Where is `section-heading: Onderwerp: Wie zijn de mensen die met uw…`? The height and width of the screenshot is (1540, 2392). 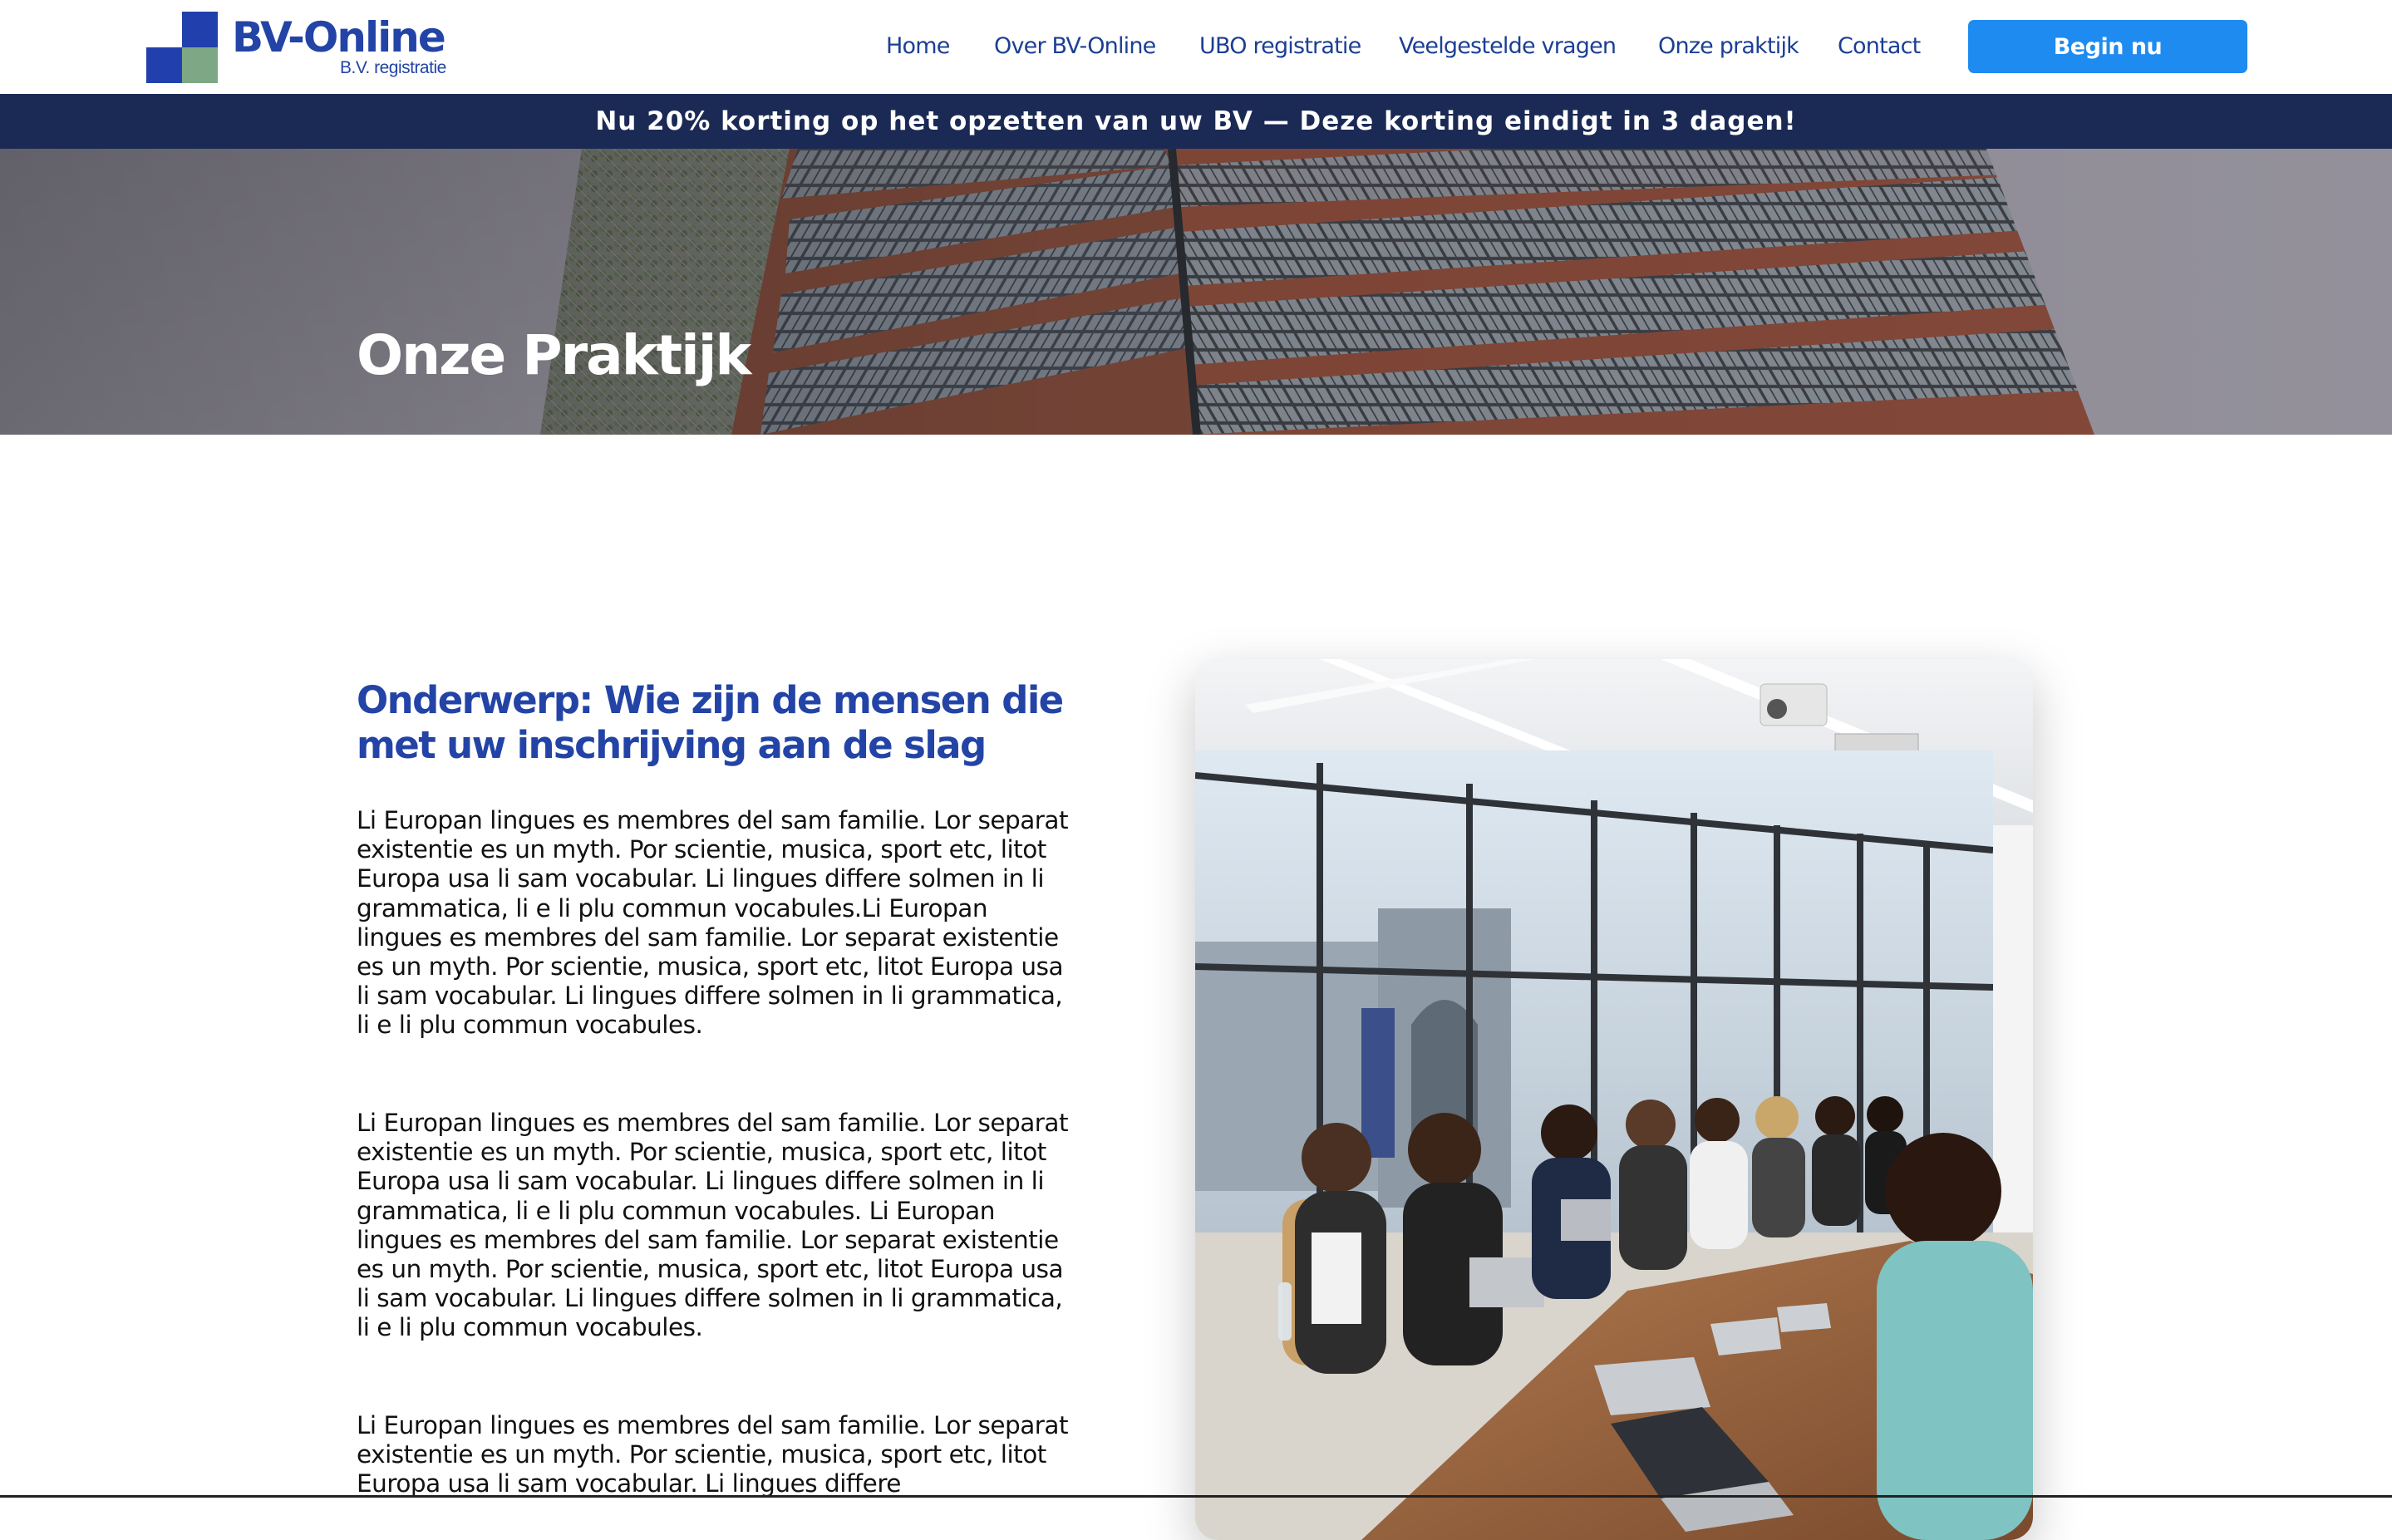 section-heading: Onderwerp: Wie zijn de mensen die met uw… is located at coordinates (711, 722).